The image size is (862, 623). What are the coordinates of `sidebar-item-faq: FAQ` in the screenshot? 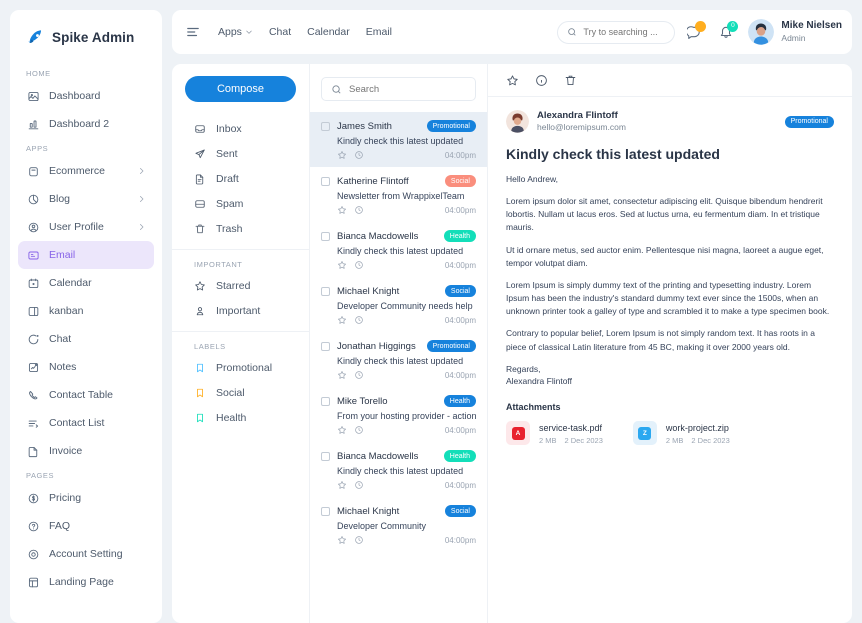 It's located at (86, 526).